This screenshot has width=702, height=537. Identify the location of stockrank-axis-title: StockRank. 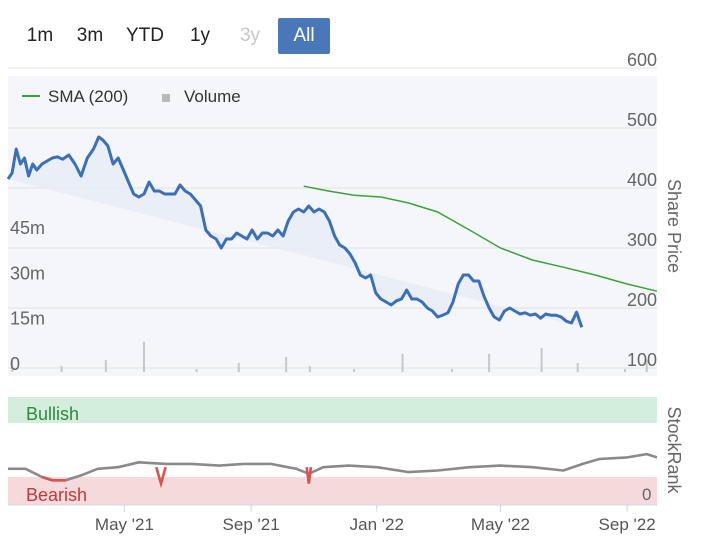
(674, 450).